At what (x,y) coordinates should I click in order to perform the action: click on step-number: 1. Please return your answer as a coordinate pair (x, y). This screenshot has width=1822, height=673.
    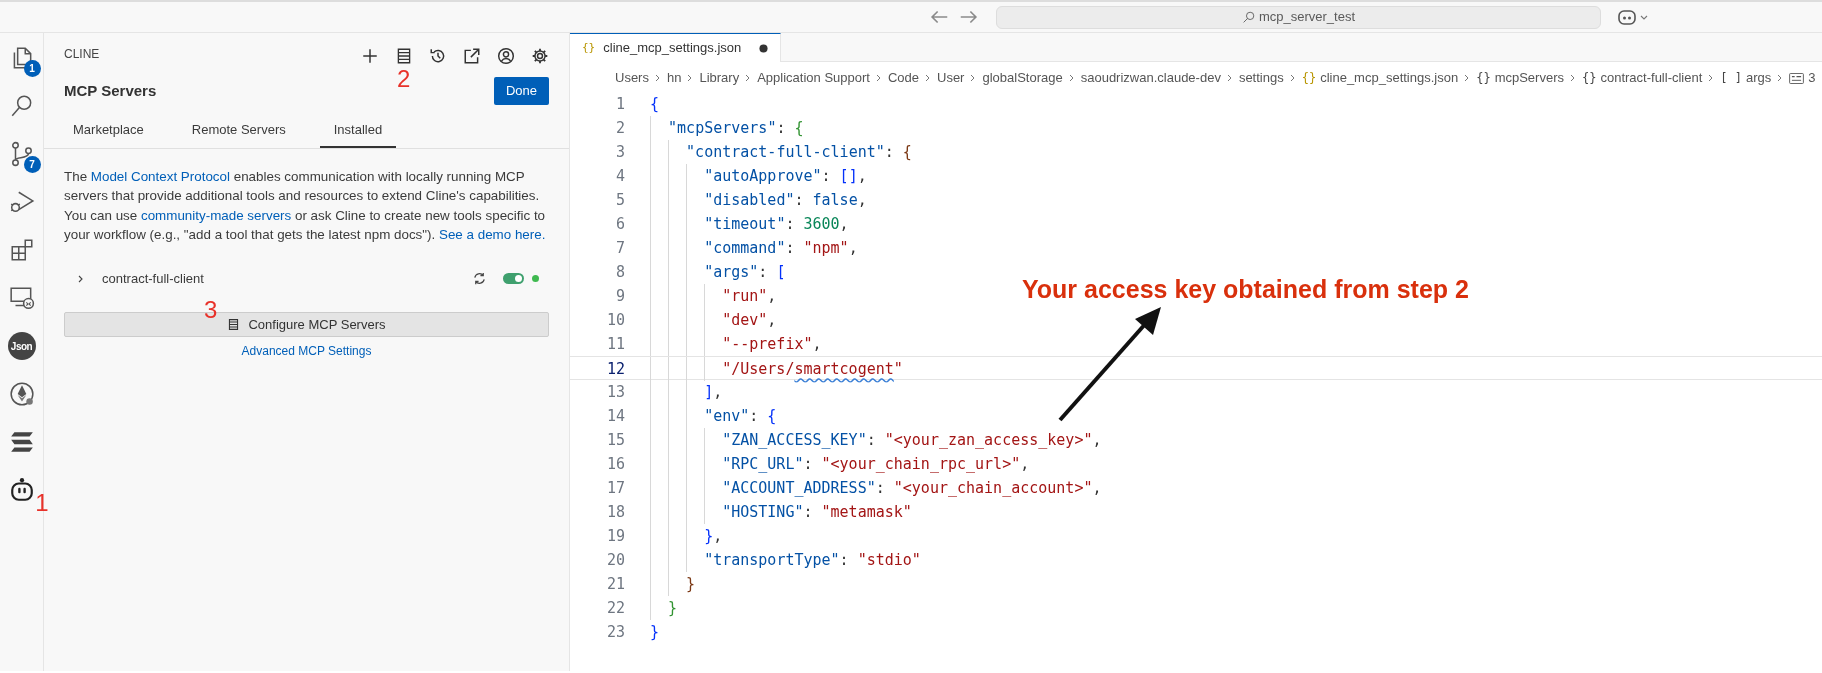
    Looking at the image, I should click on (42, 503).